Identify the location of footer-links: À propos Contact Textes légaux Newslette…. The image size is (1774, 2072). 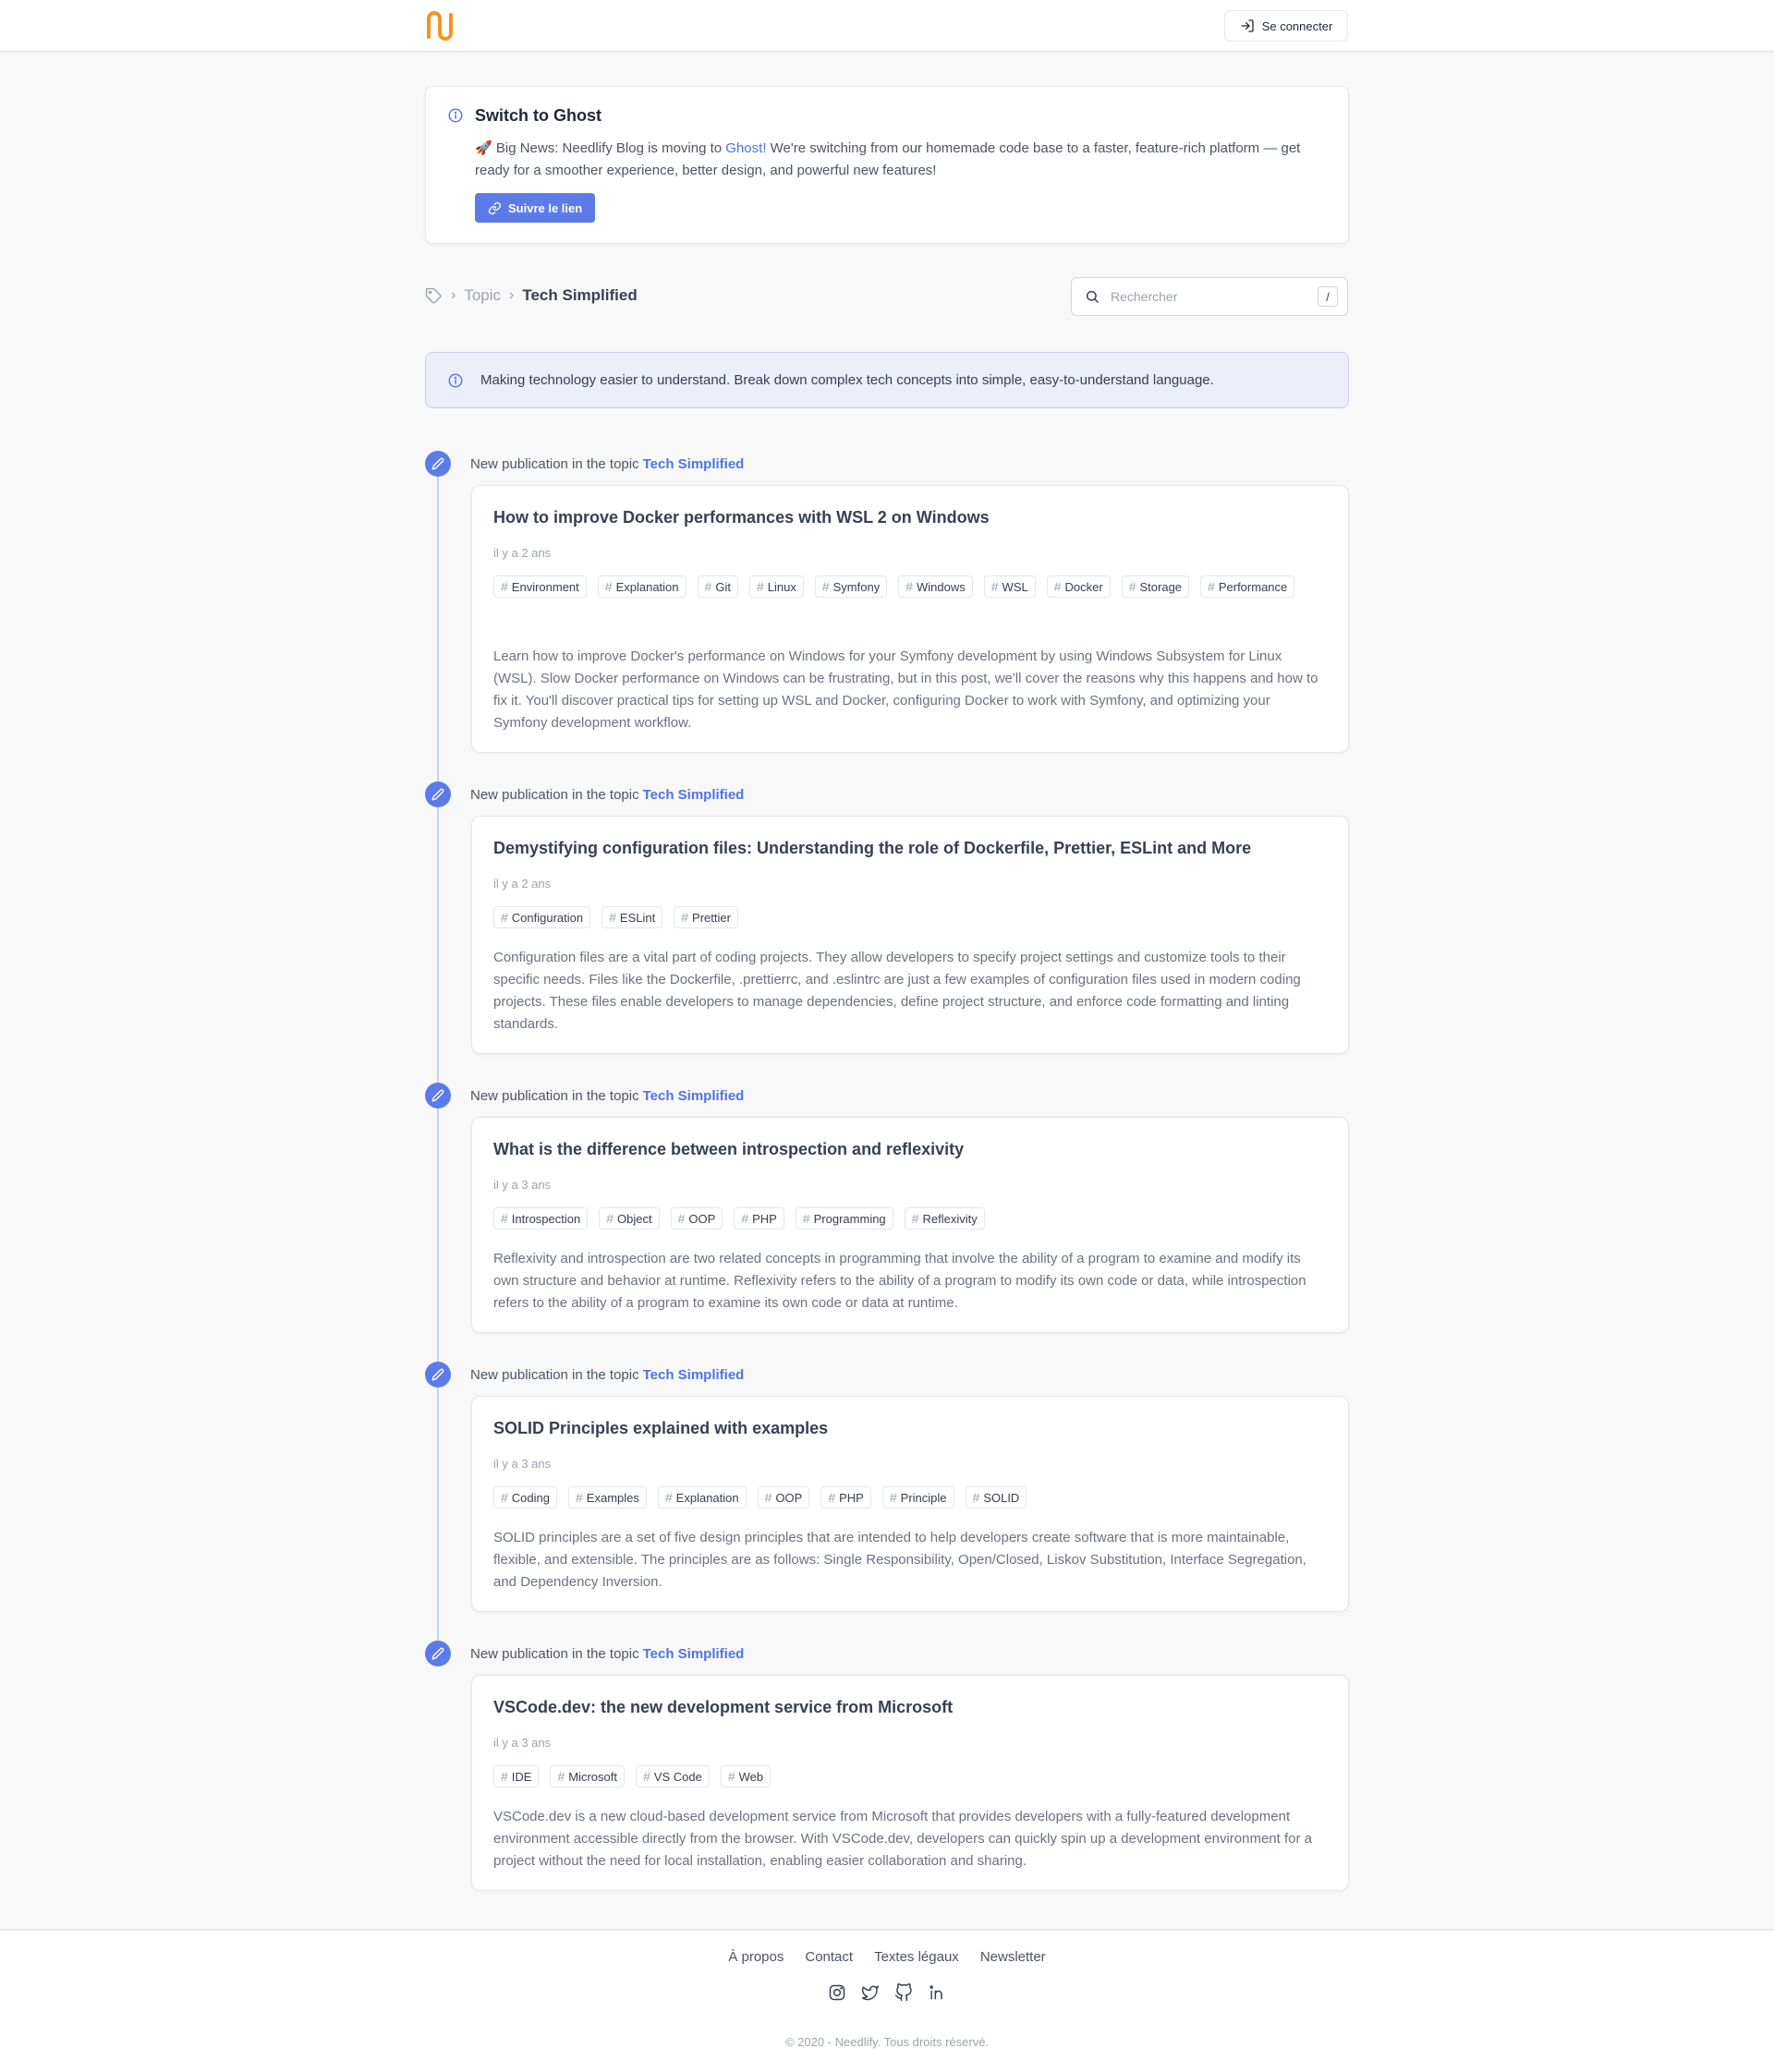
(887, 1957).